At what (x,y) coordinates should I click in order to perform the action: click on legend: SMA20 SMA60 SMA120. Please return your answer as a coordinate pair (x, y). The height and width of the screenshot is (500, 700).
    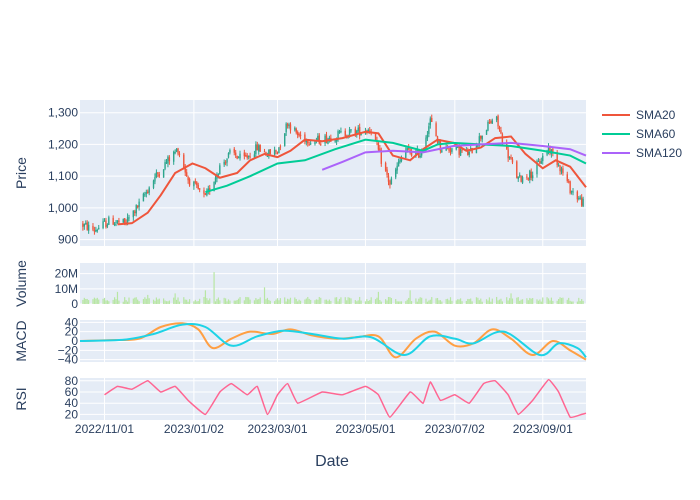
    Looking at the image, I should click on (642, 134).